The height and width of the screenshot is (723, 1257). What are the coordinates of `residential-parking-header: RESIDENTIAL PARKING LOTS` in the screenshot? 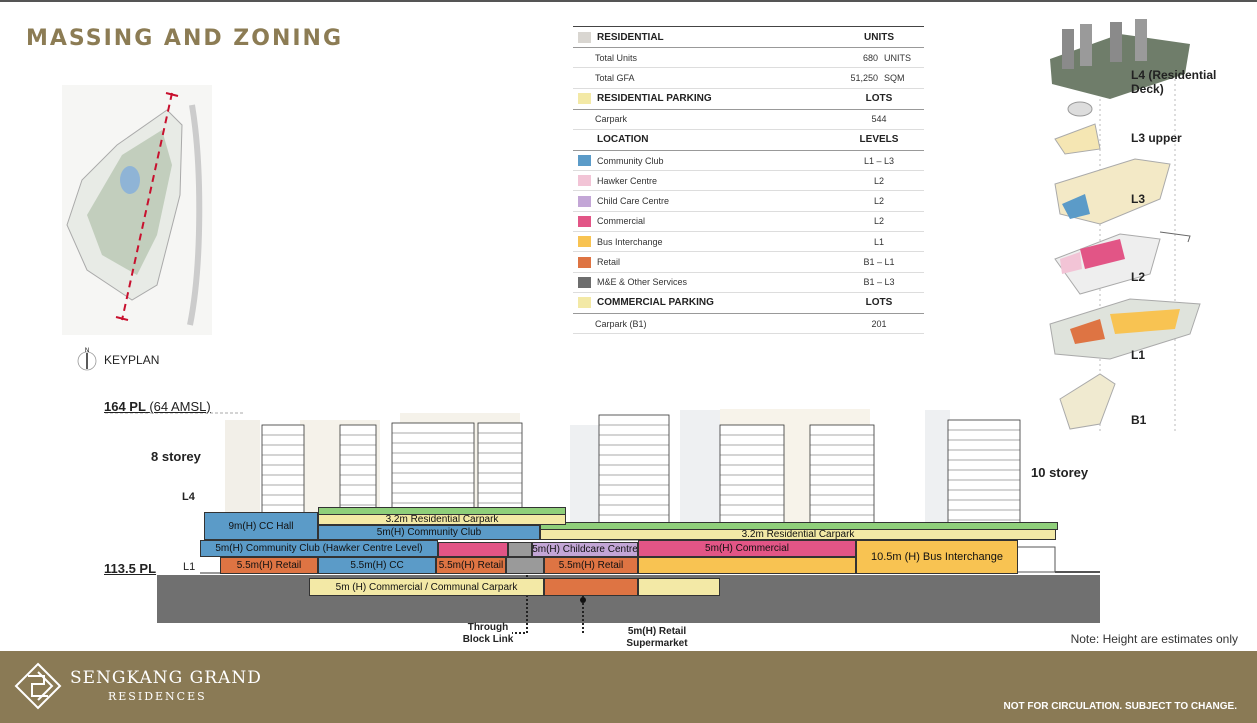 It's located at (748, 99).